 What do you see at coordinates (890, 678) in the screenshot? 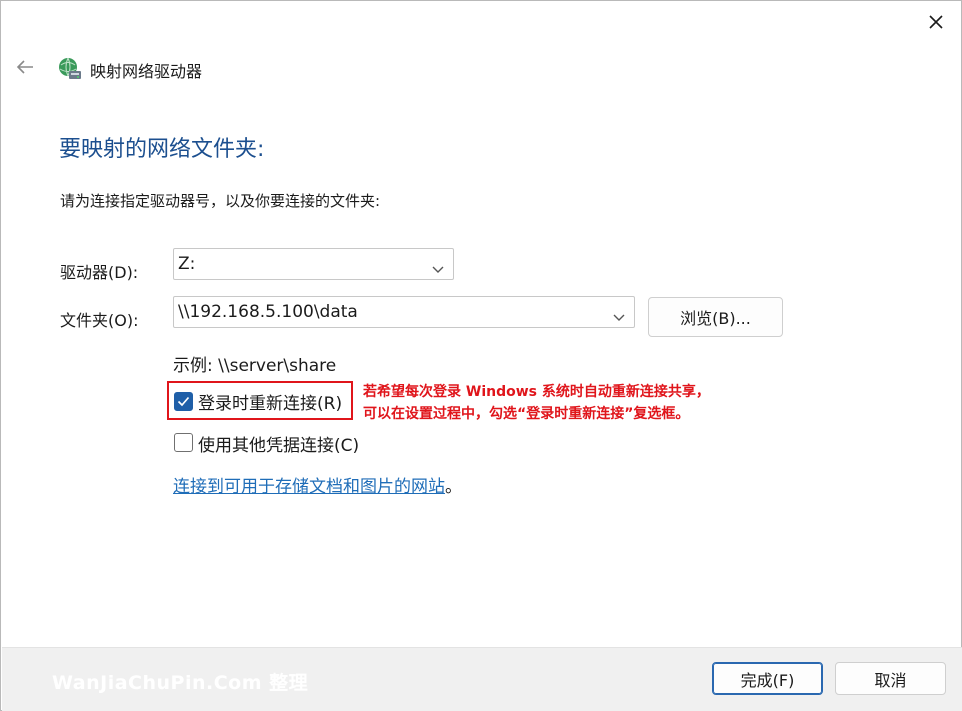
I see `cancel-button: 取消` at bounding box center [890, 678].